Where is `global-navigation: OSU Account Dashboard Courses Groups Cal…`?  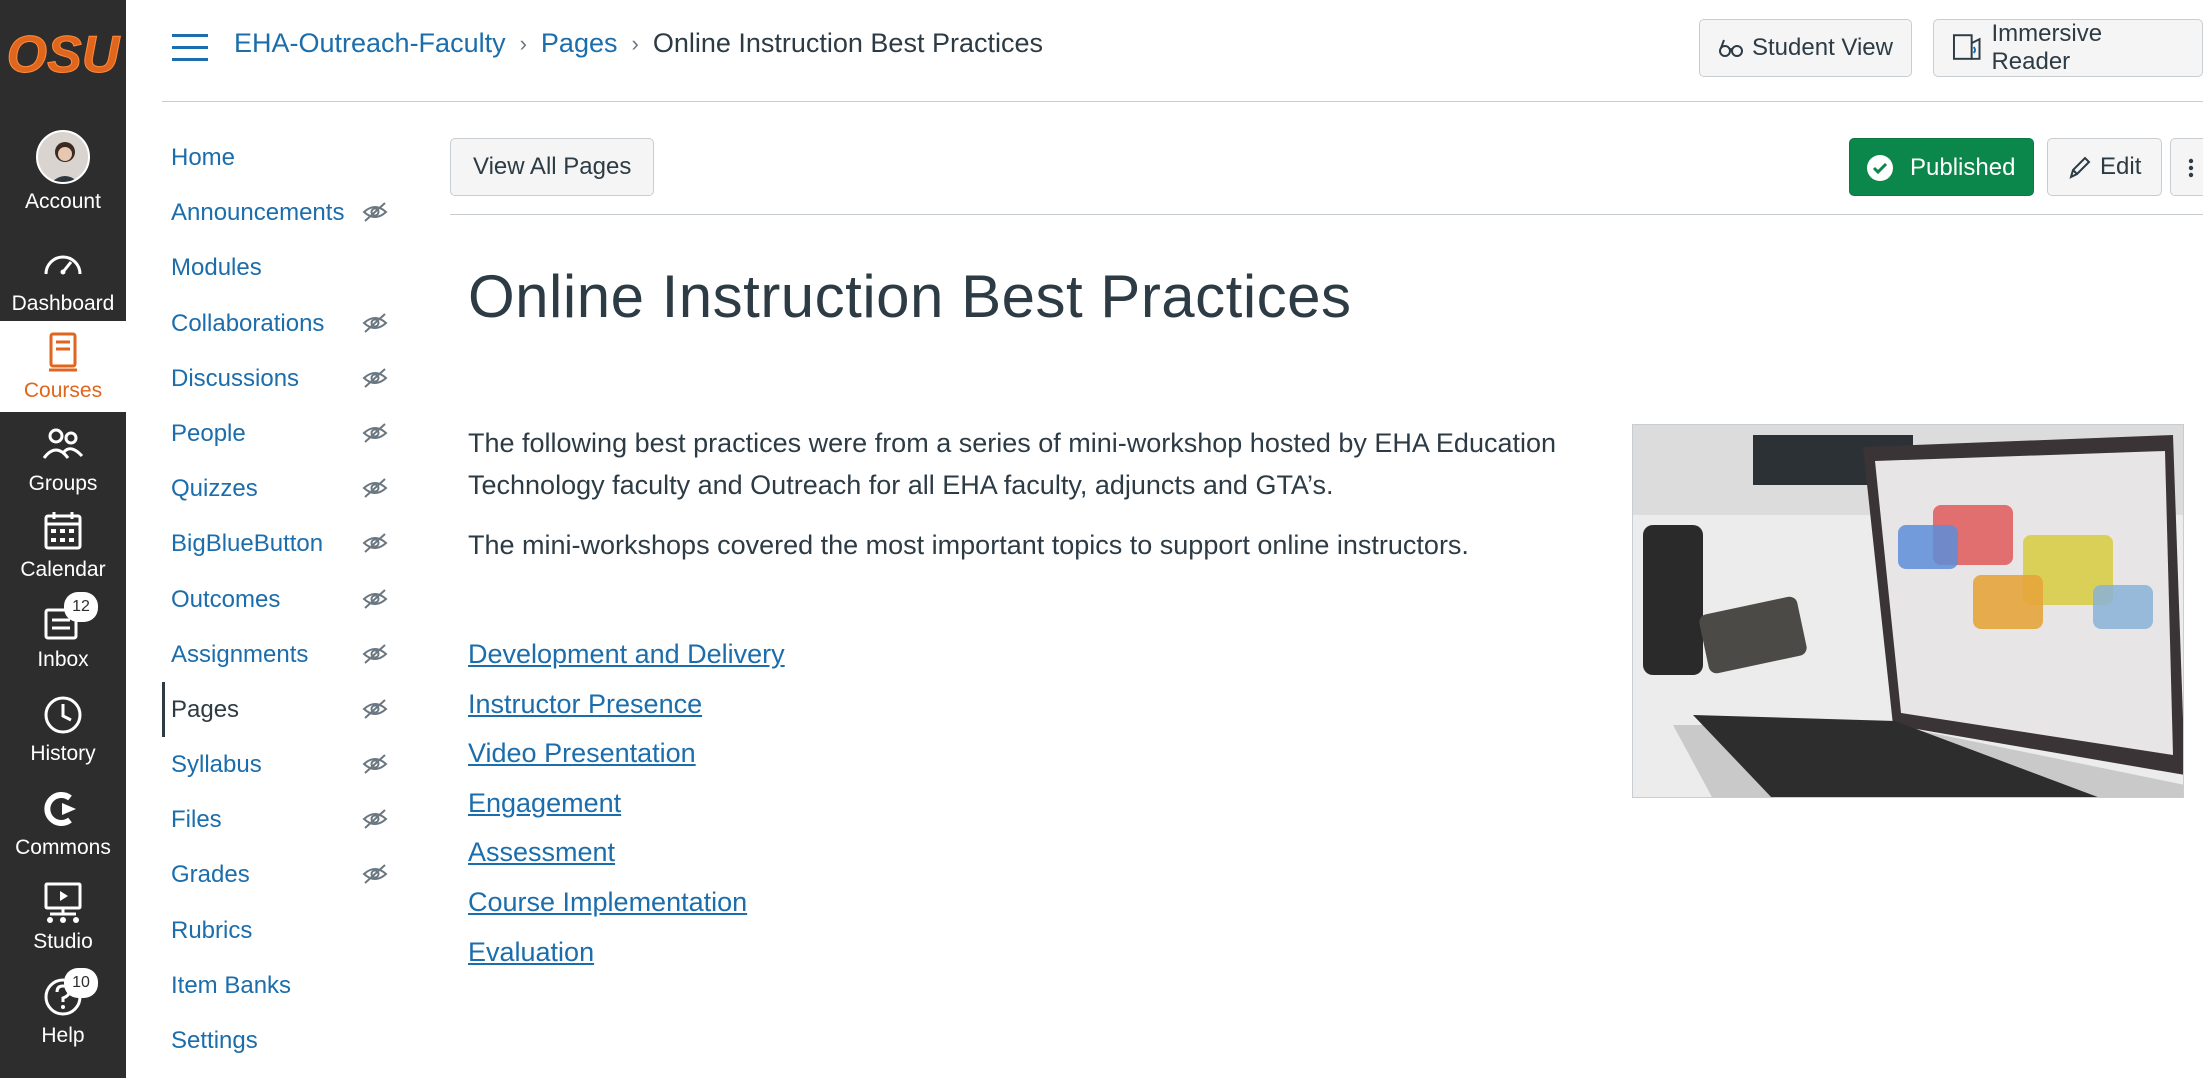
global-navigation: OSU Account Dashboard Courses Groups Cal… is located at coordinates (63, 539).